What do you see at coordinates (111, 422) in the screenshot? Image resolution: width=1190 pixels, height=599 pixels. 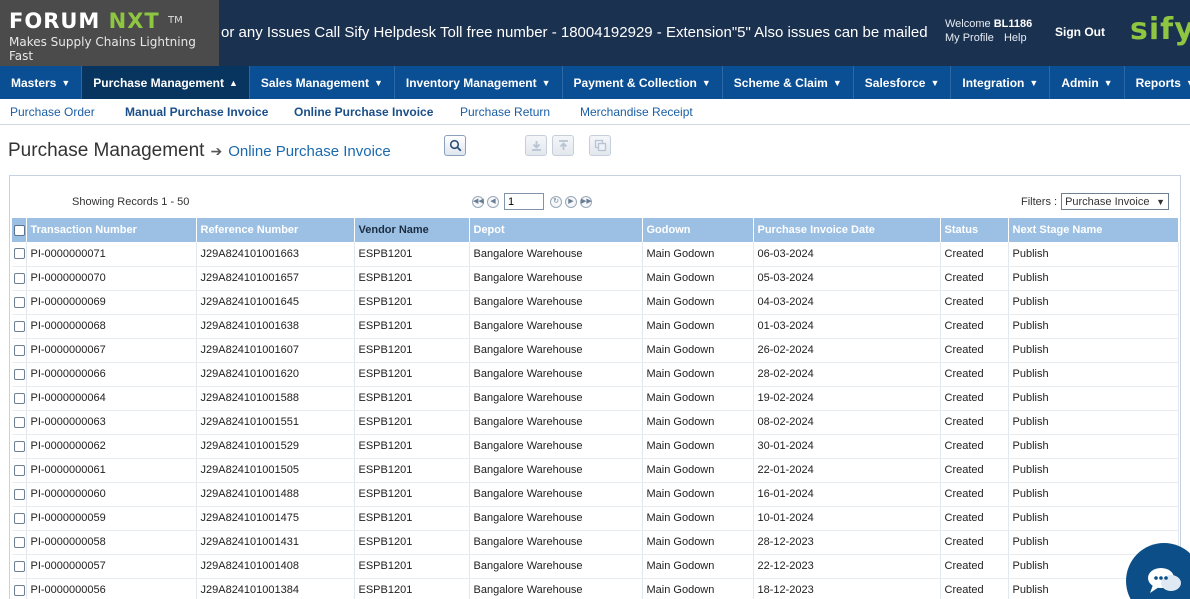 I see `cell-transaction-number: PI-0000000063` at bounding box center [111, 422].